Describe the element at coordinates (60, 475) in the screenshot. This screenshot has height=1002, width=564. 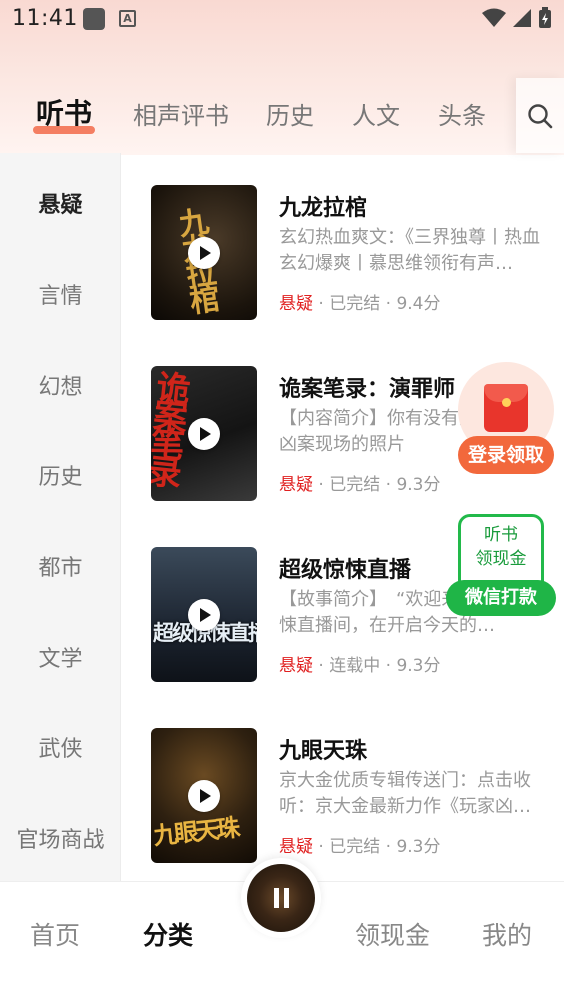
I see `sidebar-item-history: 历史` at that location.